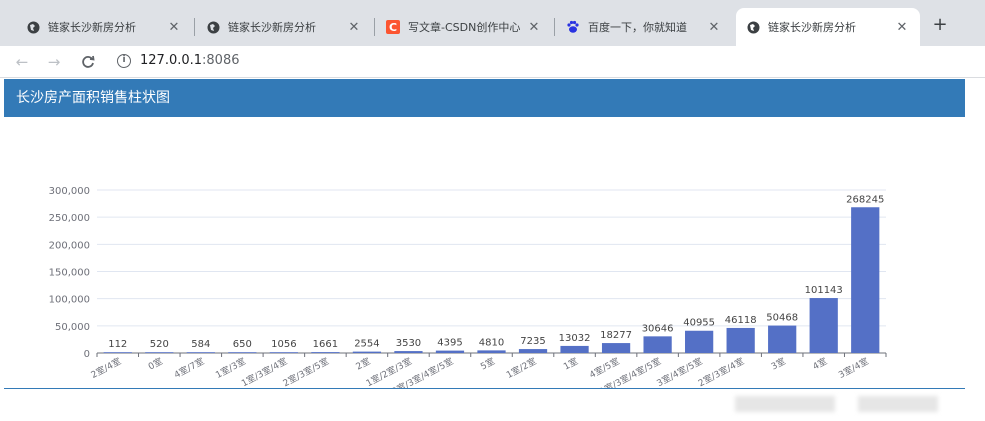  I want to click on address-bar: 127.0.0.1:8086, so click(190, 60).